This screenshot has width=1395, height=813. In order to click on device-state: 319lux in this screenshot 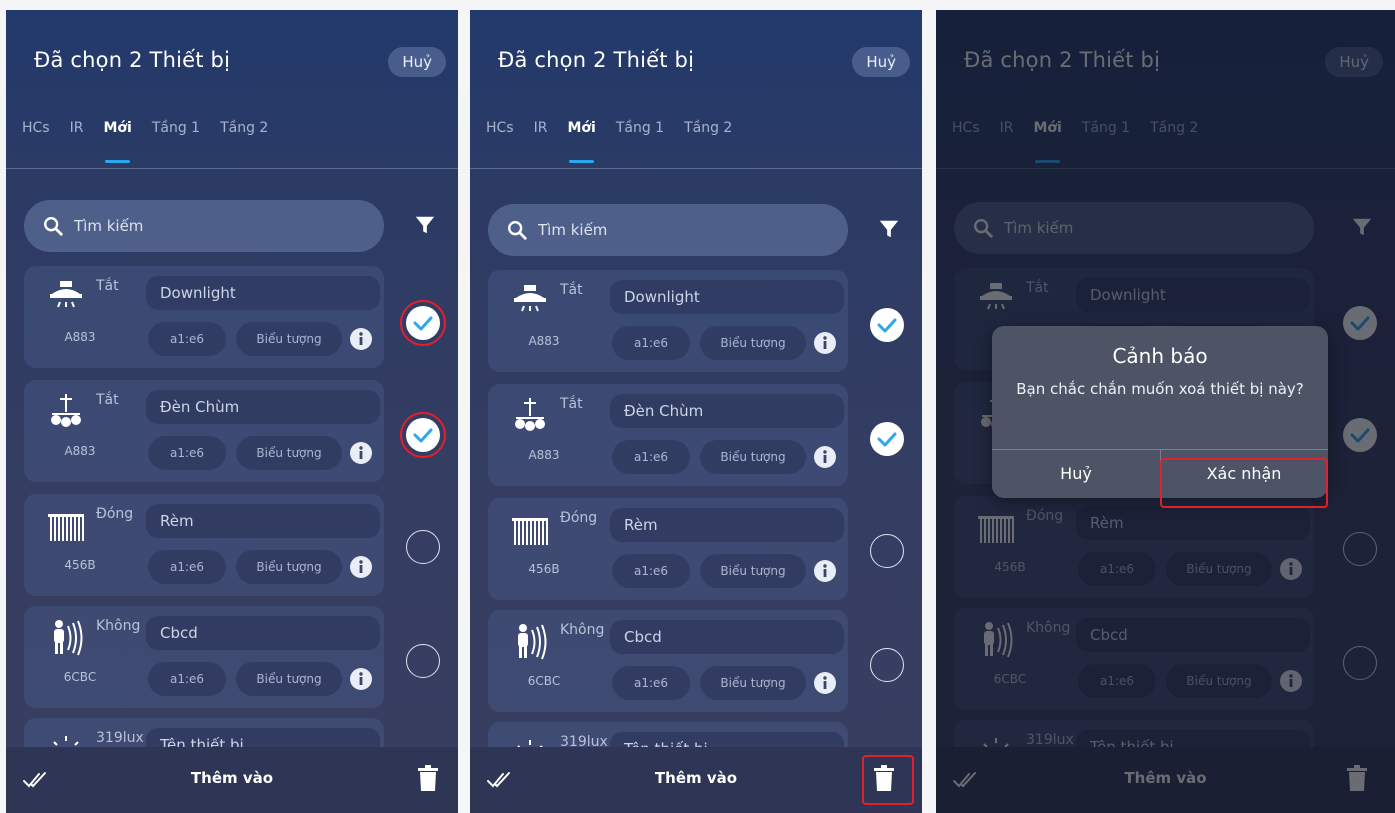, I will do `click(120, 738)`.